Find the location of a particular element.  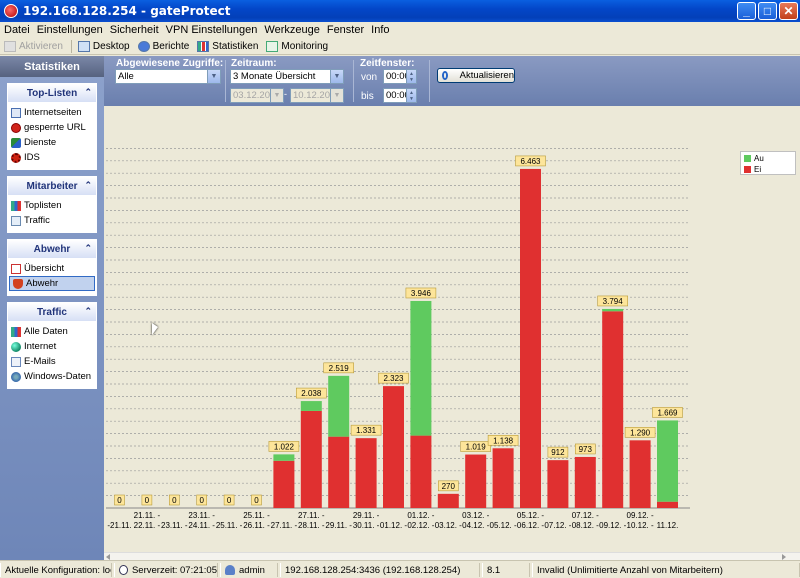

refresh-button: Aktualisieren is located at coordinates (476, 75).